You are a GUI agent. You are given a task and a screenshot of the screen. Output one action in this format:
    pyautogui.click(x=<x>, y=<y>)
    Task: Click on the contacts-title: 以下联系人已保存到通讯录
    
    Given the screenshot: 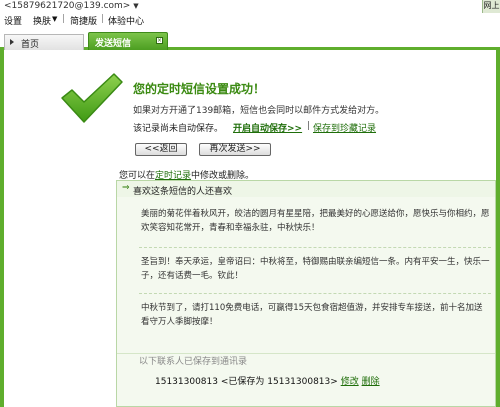 What is the action you would take?
    pyautogui.click(x=193, y=362)
    